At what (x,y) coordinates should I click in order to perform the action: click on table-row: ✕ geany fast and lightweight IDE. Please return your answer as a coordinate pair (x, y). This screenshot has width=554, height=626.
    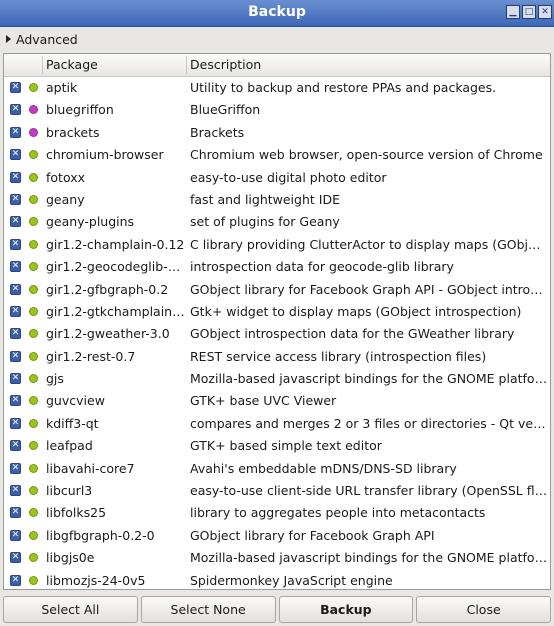
    Looking at the image, I should click on (277, 200).